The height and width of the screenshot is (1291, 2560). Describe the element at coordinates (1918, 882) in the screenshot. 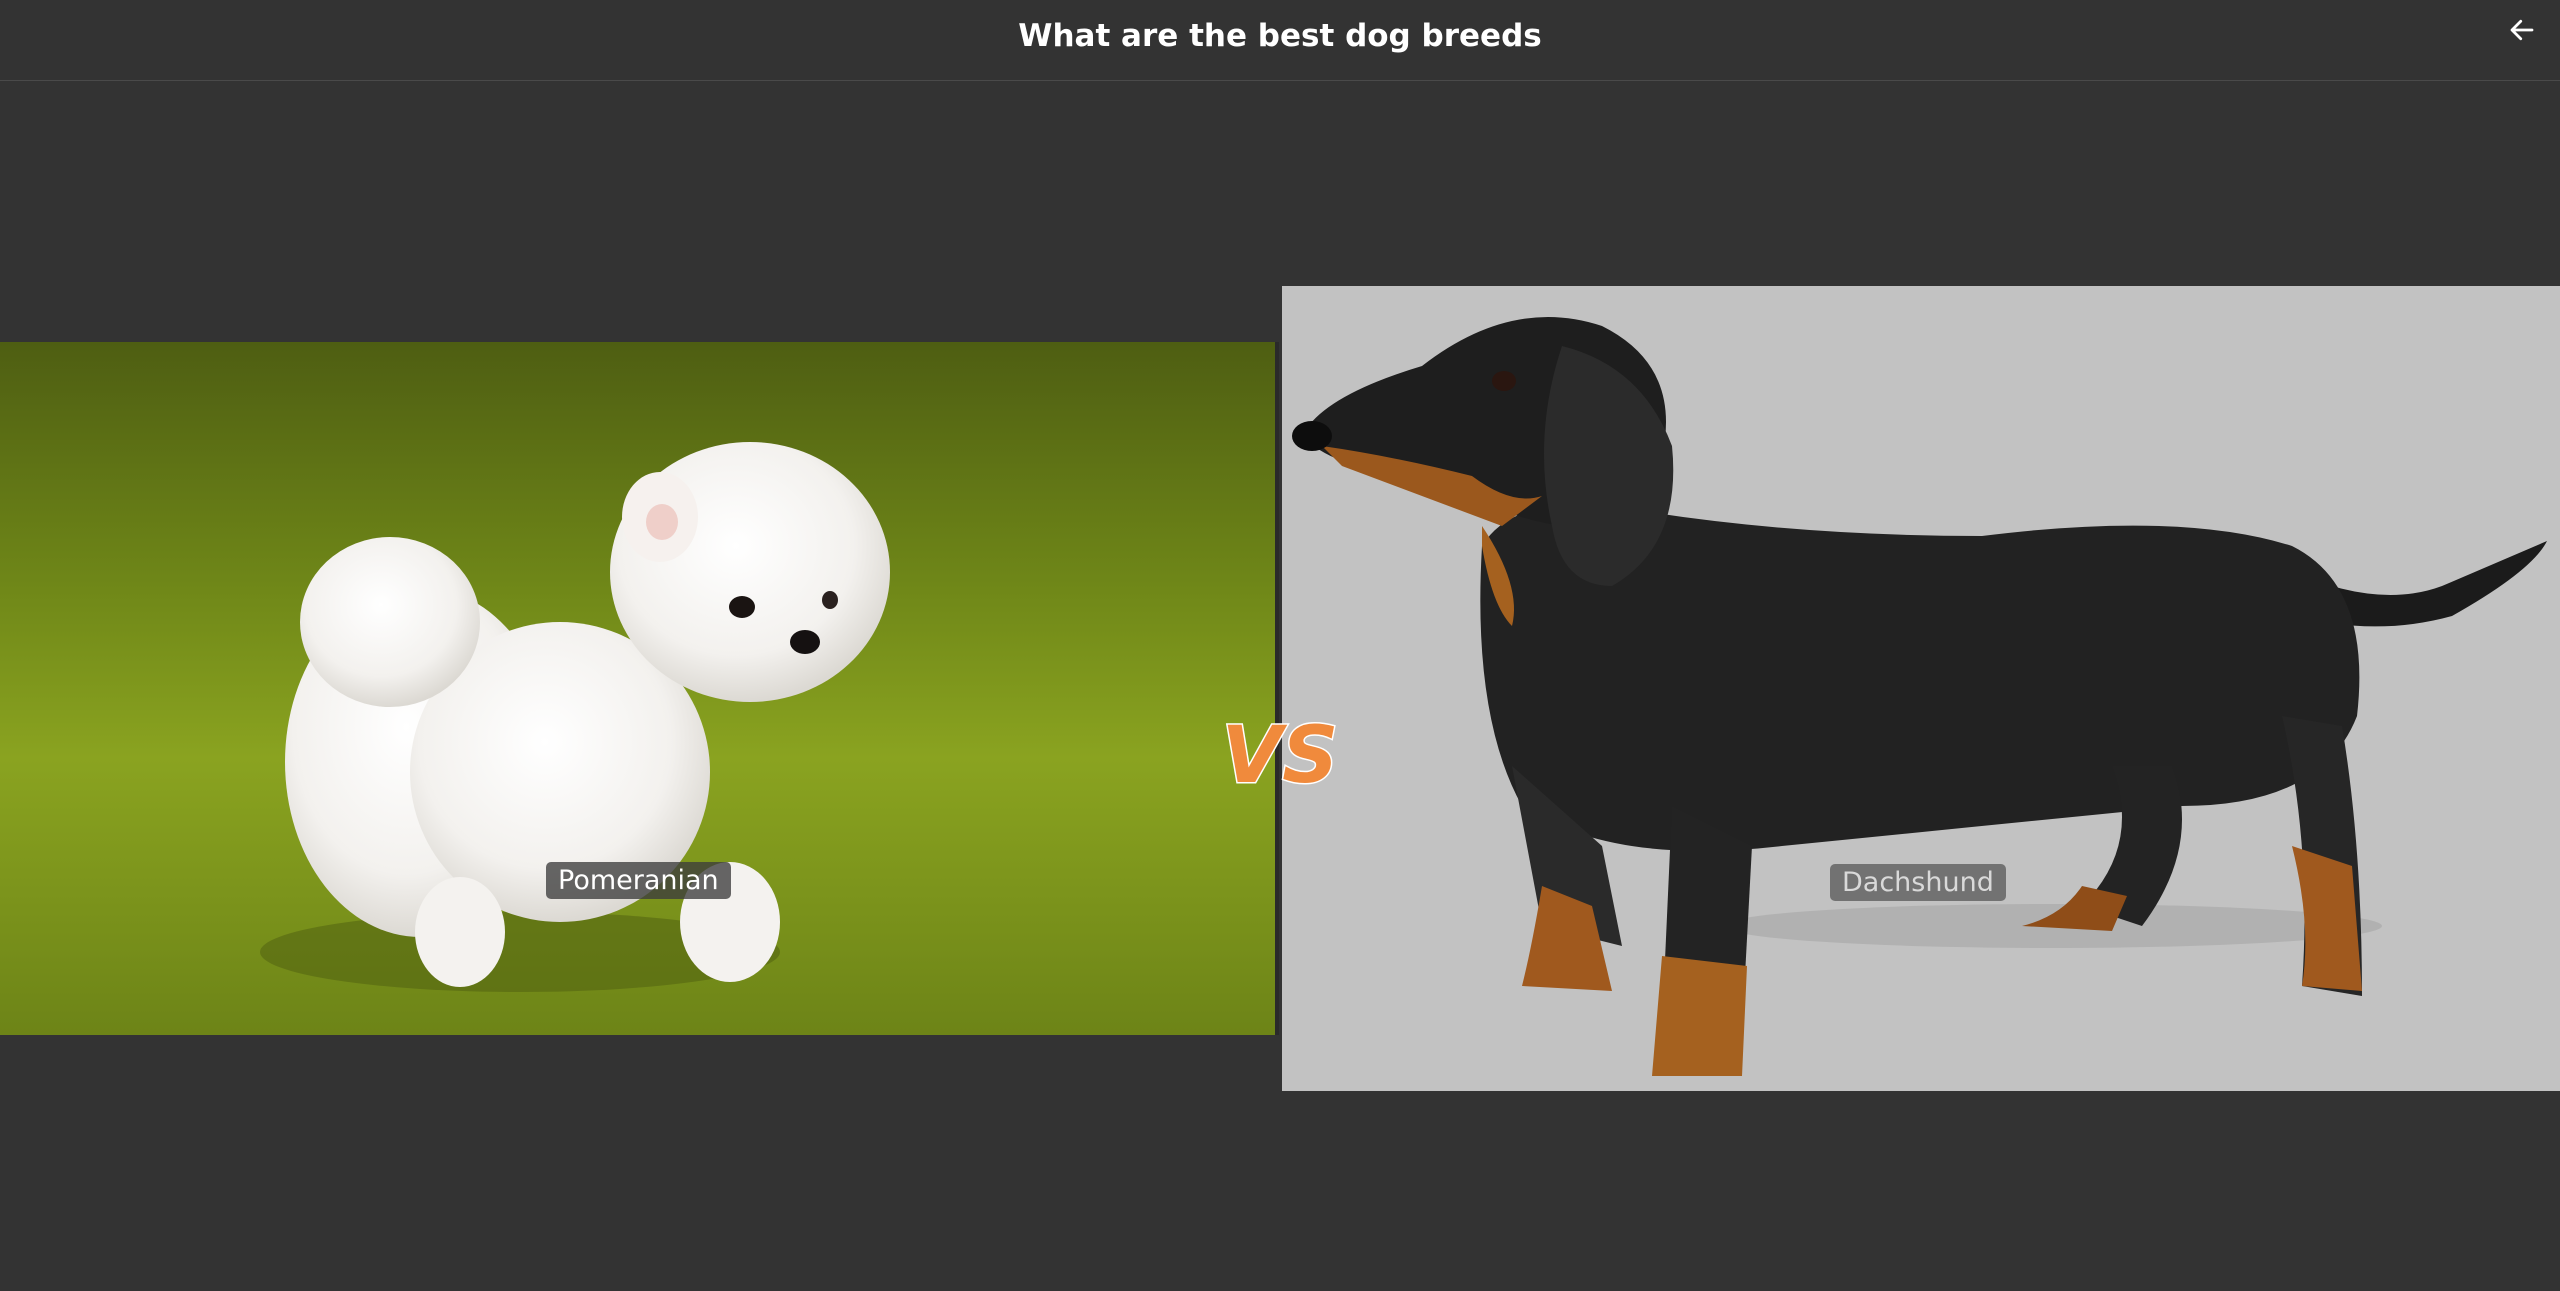

I see `choice-label-dachshund: Dachshund` at that location.